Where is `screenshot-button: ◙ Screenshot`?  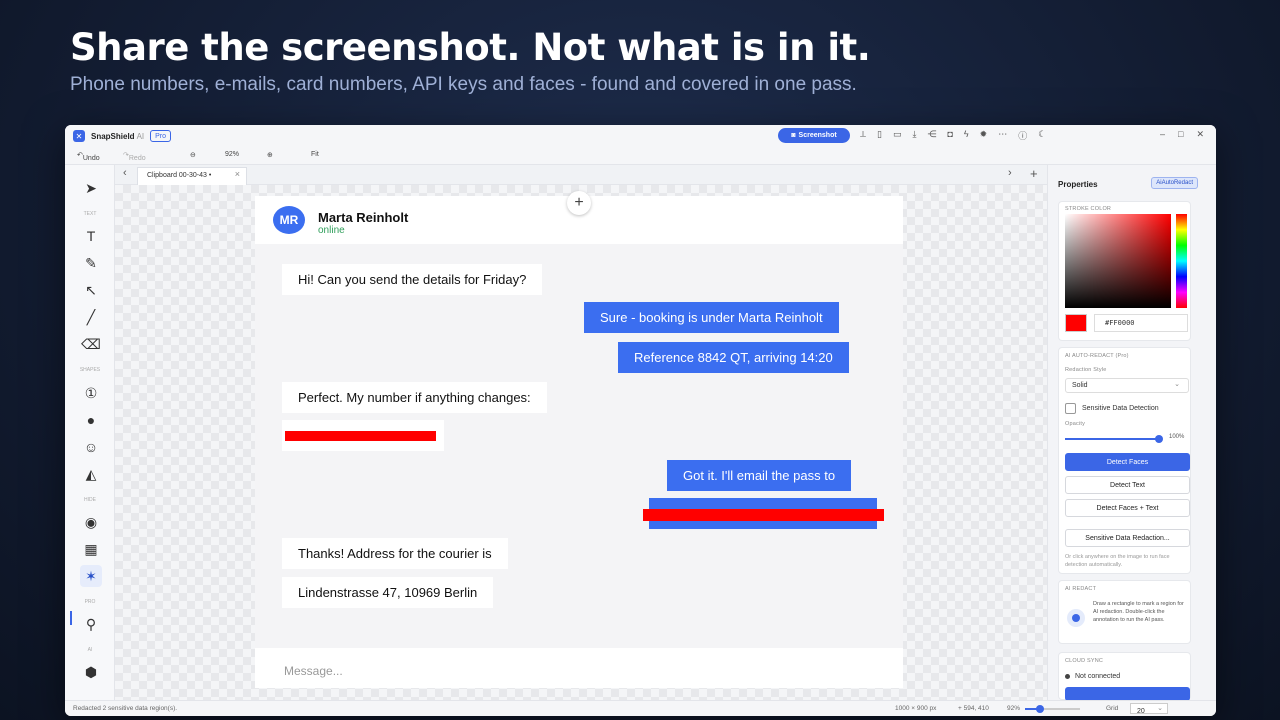 screenshot-button: ◙ Screenshot is located at coordinates (814, 135).